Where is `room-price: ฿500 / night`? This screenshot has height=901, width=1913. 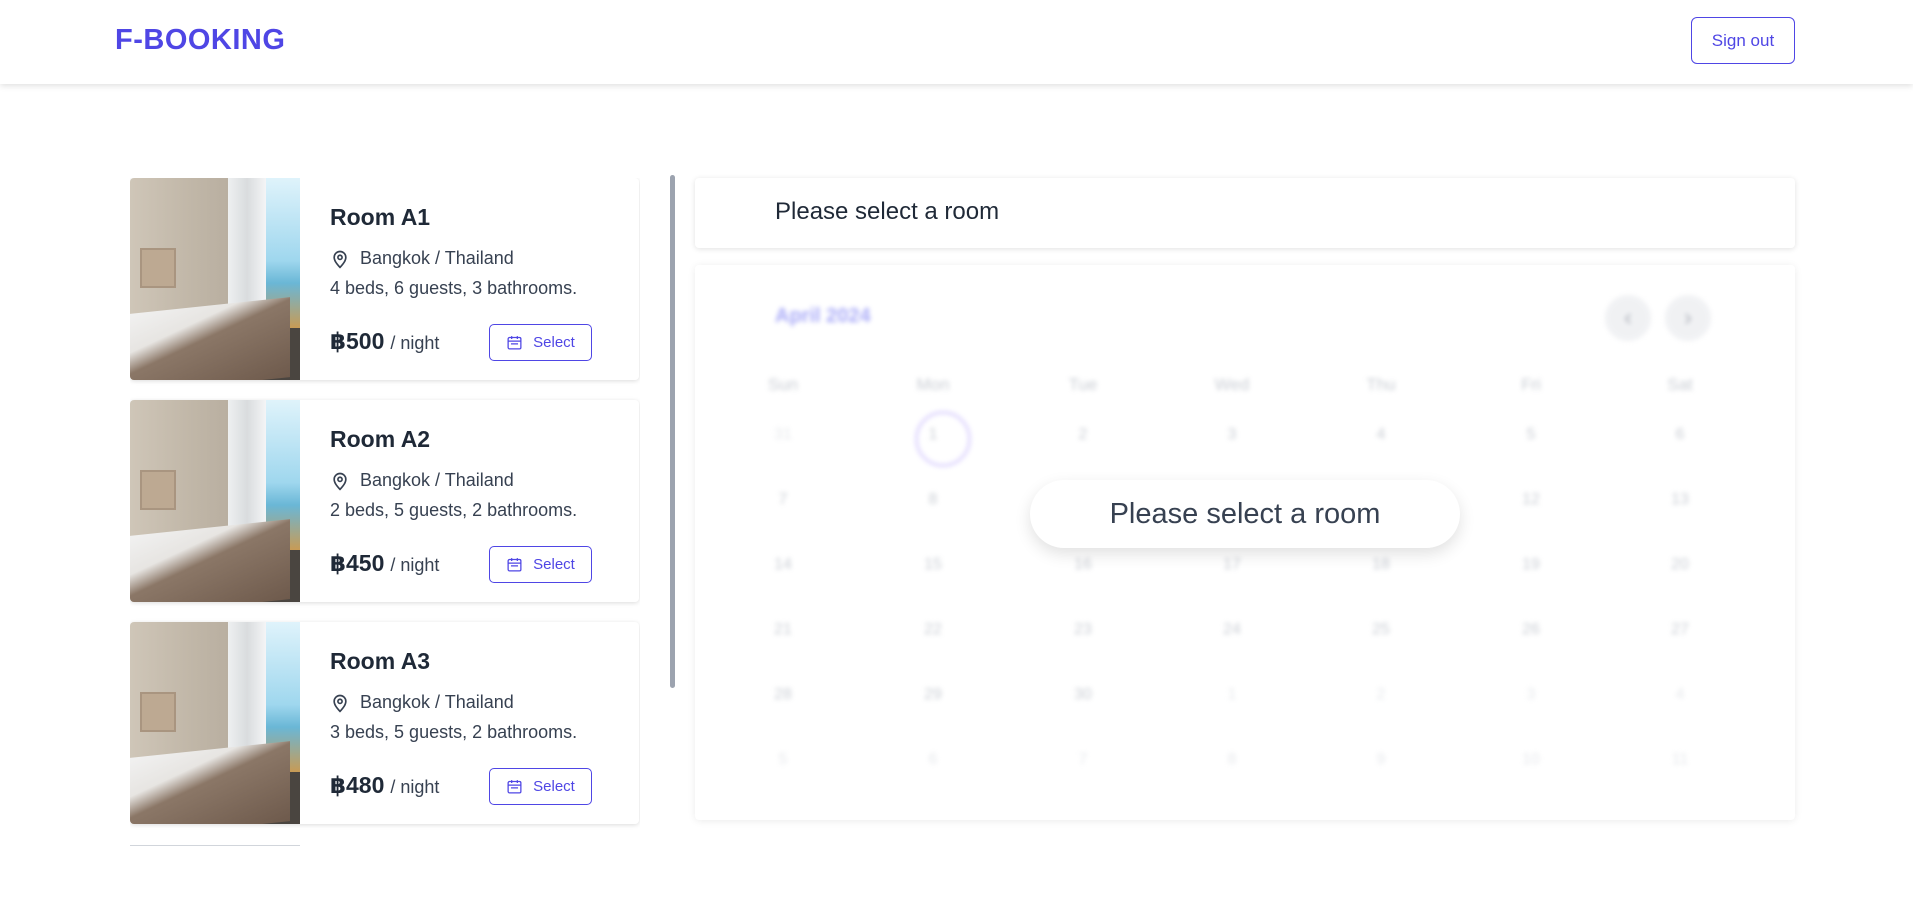 room-price: ฿500 / night is located at coordinates (384, 341).